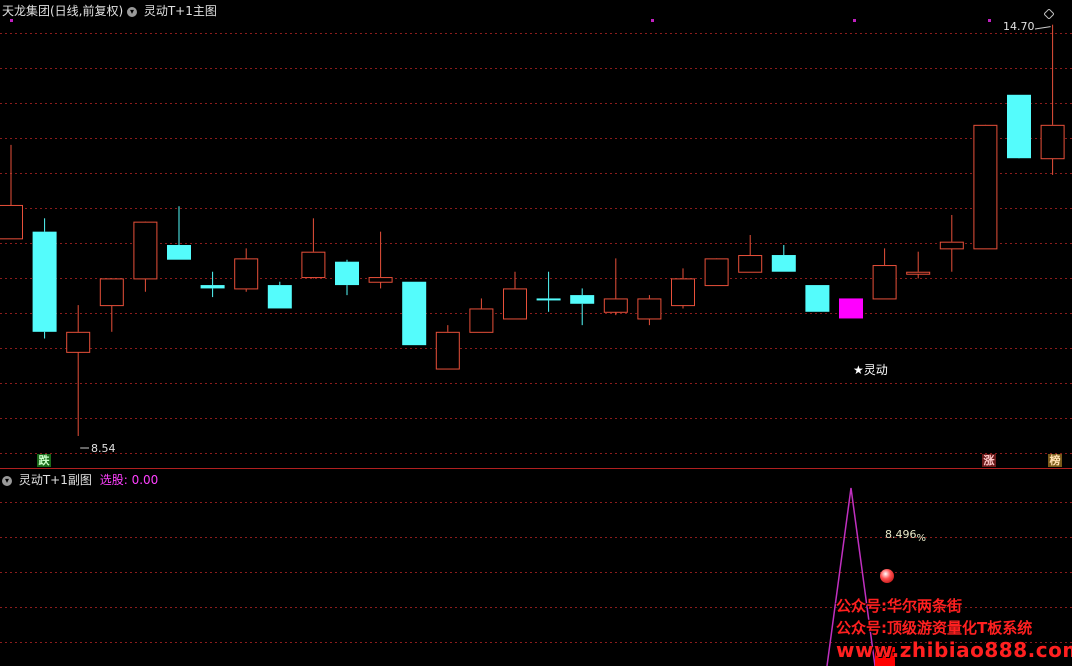 Image resolution: width=1072 pixels, height=666 pixels. What do you see at coordinates (954, 650) in the screenshot?
I see `watermark-line3: www.zhibiao888.com` at bounding box center [954, 650].